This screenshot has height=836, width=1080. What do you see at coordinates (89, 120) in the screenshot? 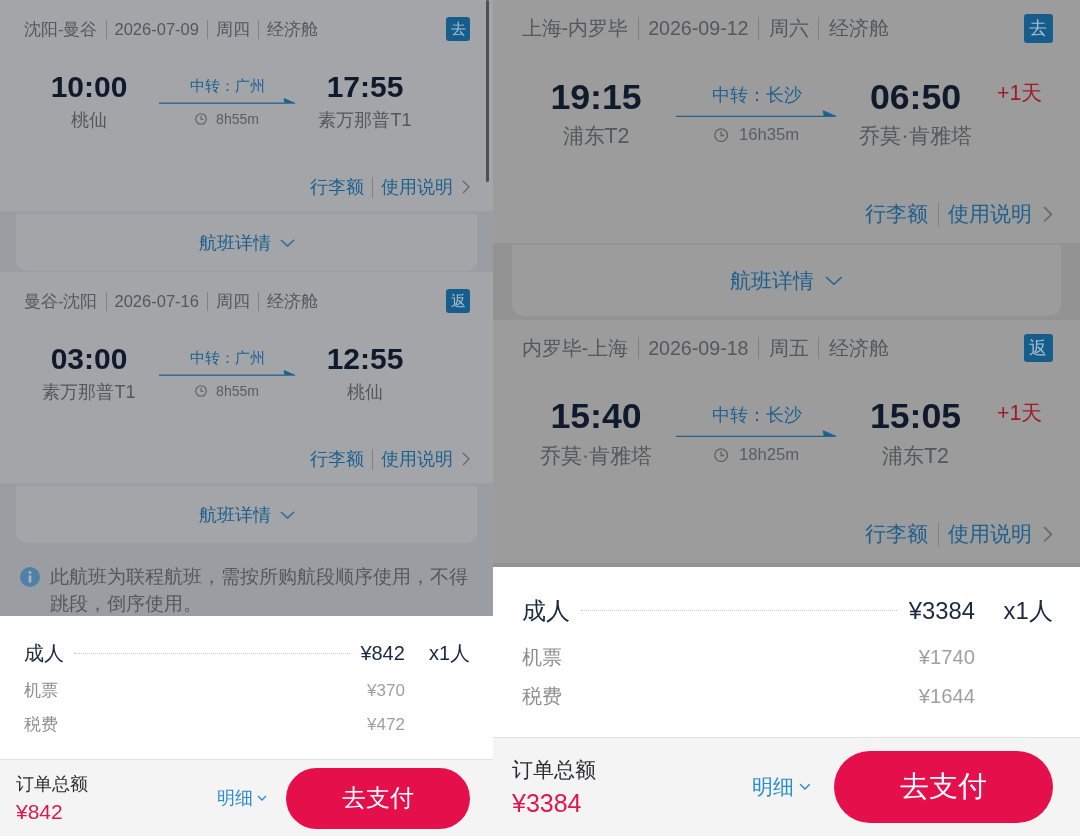
I see `departure-airport: 桃仙` at bounding box center [89, 120].